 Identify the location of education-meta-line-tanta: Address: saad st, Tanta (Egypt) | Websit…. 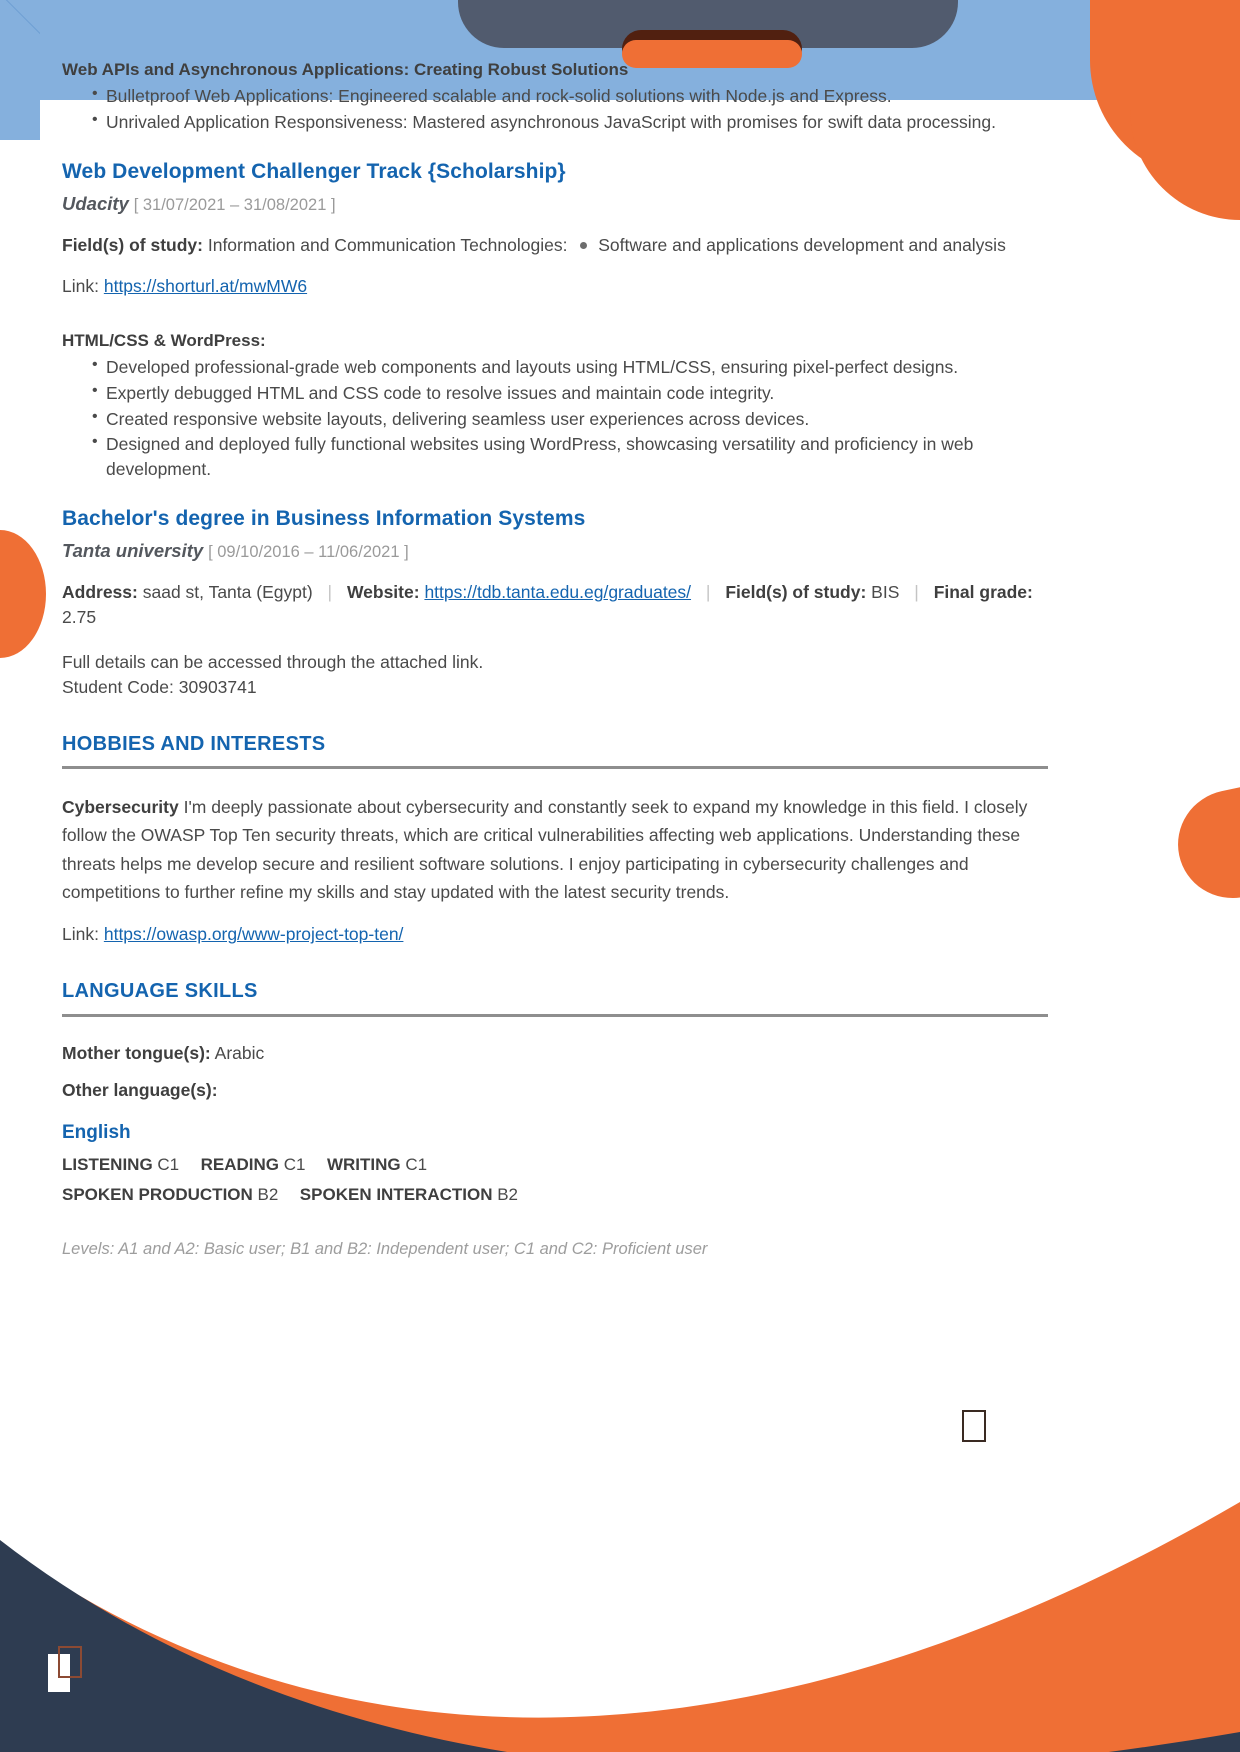
(555, 605).